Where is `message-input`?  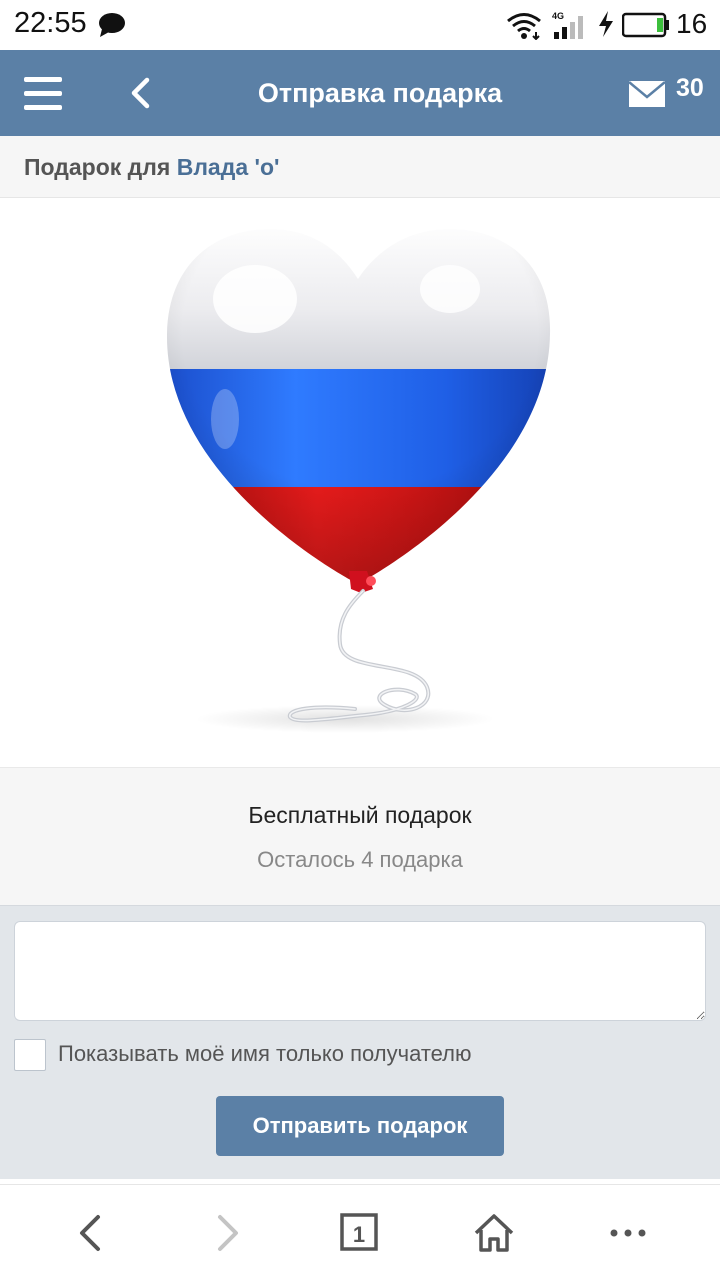 message-input is located at coordinates (360, 971).